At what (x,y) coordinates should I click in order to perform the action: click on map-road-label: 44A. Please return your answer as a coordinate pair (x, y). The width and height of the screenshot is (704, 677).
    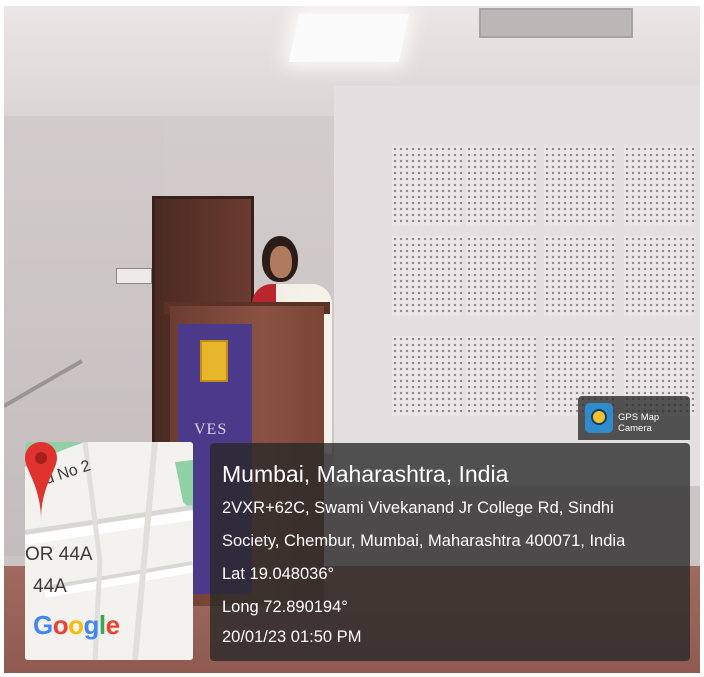
    Looking at the image, I should click on (50, 586).